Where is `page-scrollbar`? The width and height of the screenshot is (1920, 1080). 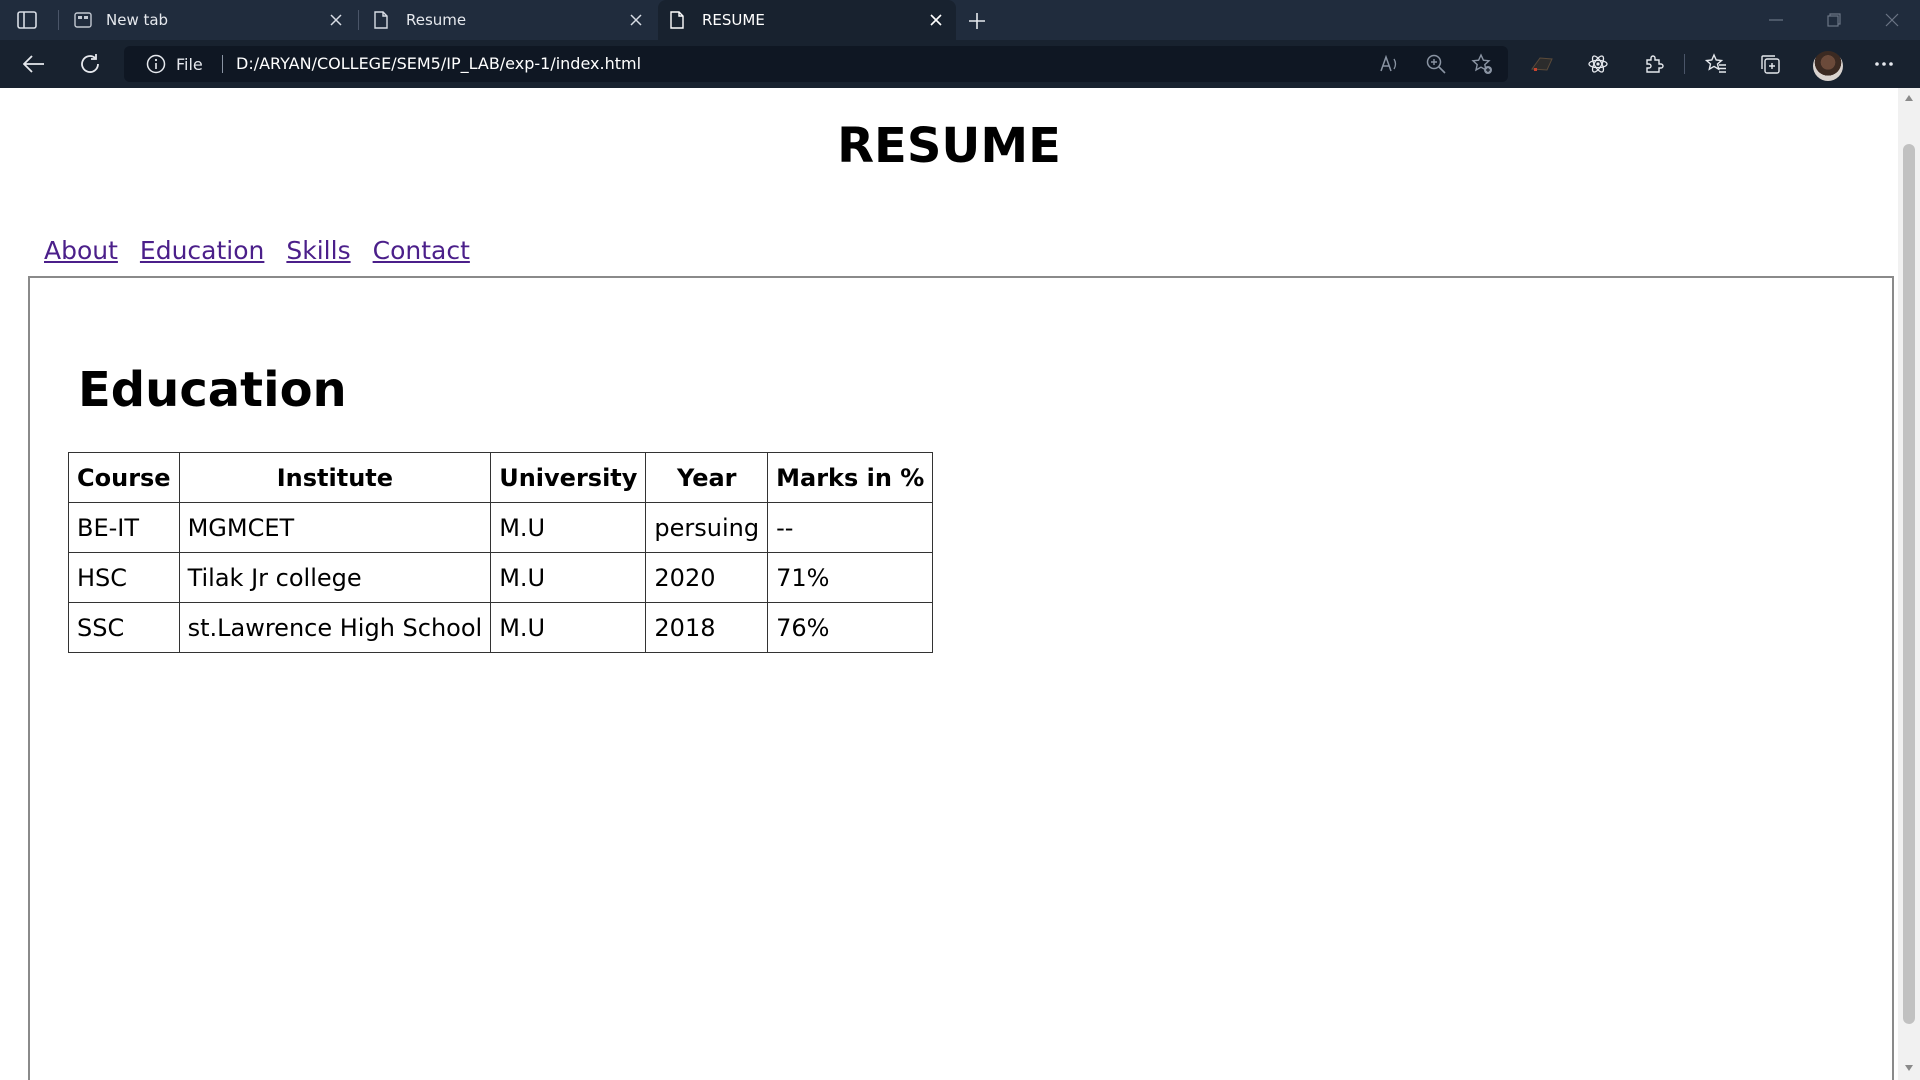
page-scrollbar is located at coordinates (1909, 584).